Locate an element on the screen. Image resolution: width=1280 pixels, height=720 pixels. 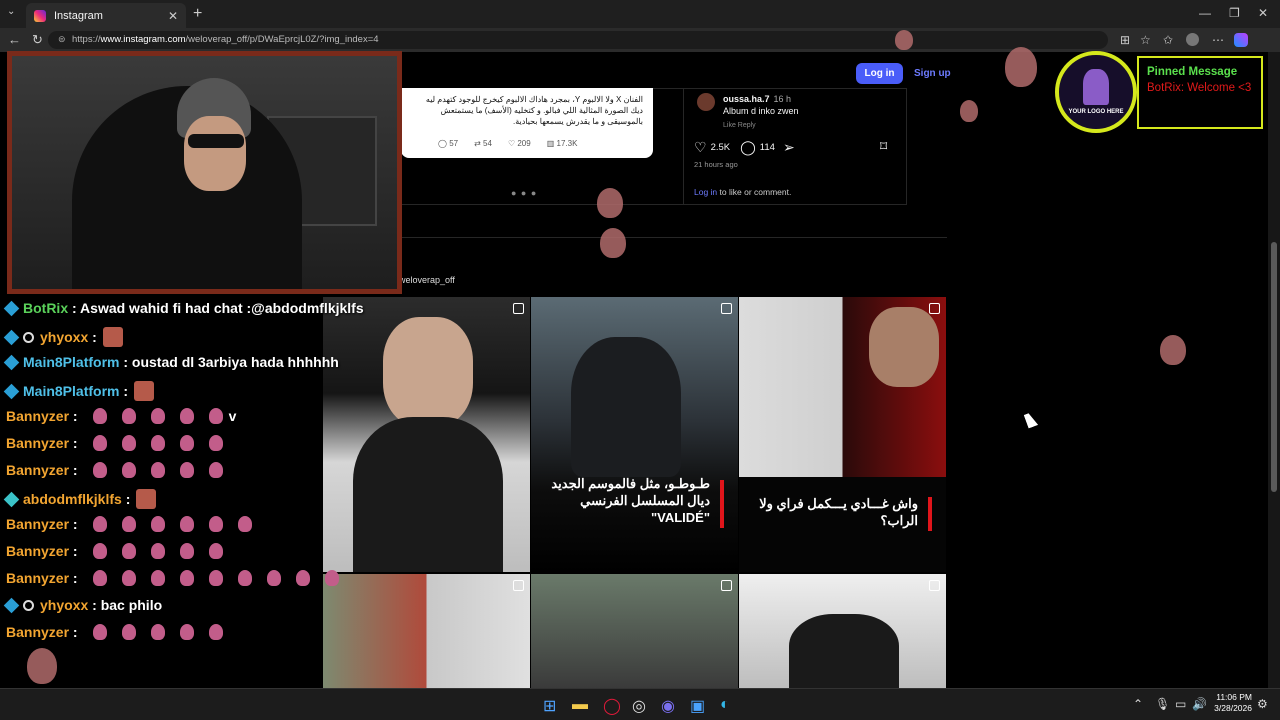
post-3-face is located at coordinates (904, 347).